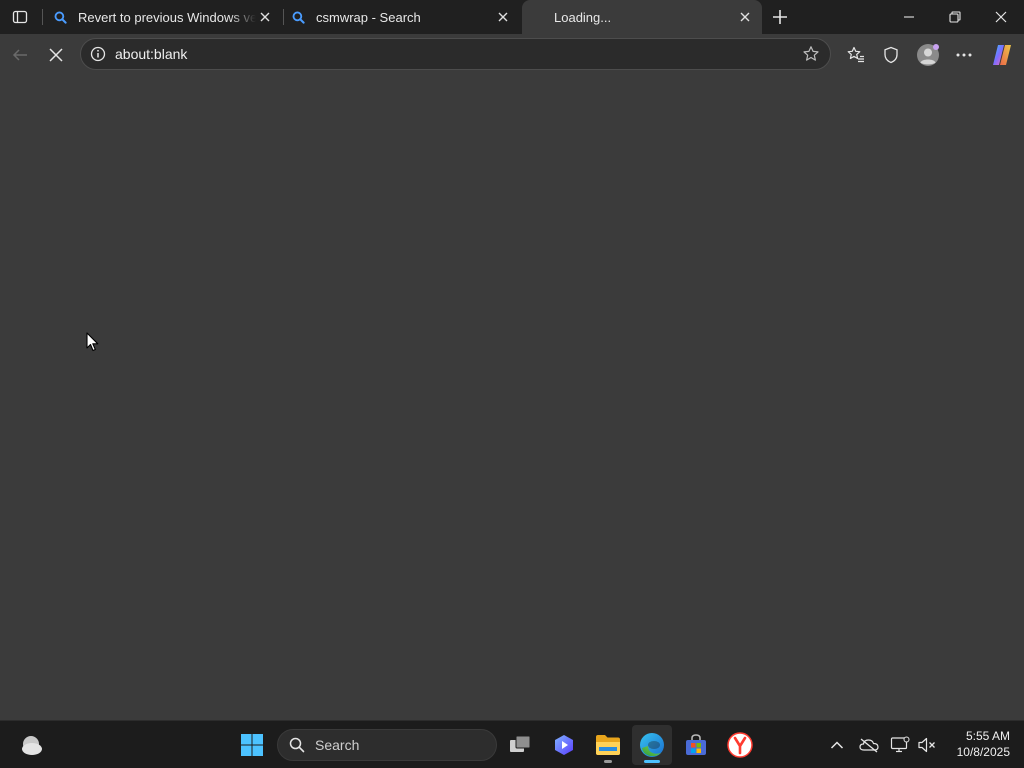  I want to click on stop-icon, so click(56, 55).